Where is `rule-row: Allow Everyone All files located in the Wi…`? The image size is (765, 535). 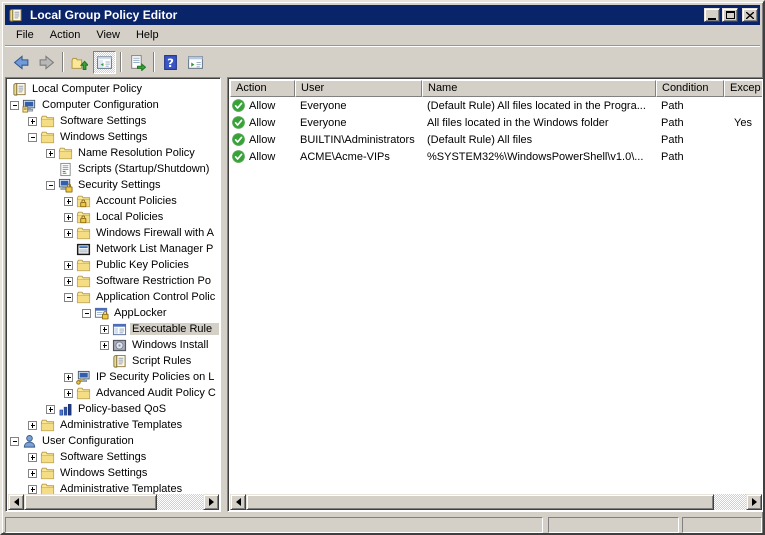
rule-row: Allow Everyone All files located in the Wi… is located at coordinates (496, 122).